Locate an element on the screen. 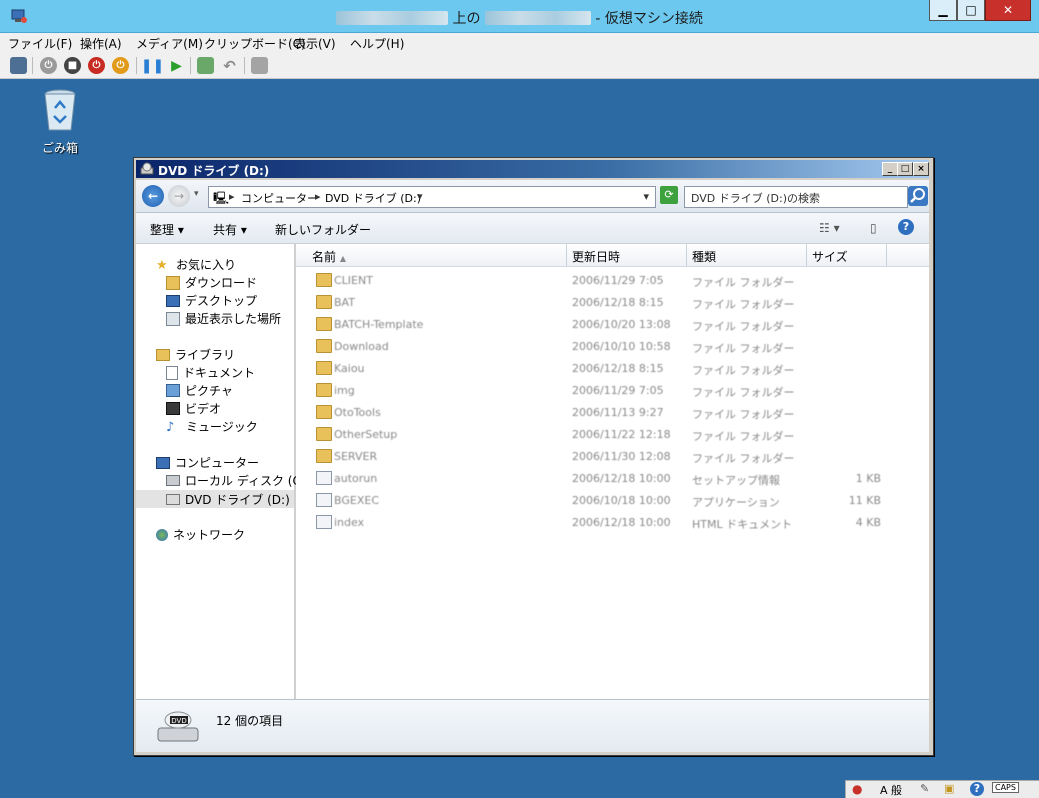  recycle-bin: ごみ箱 is located at coordinates (60, 122).